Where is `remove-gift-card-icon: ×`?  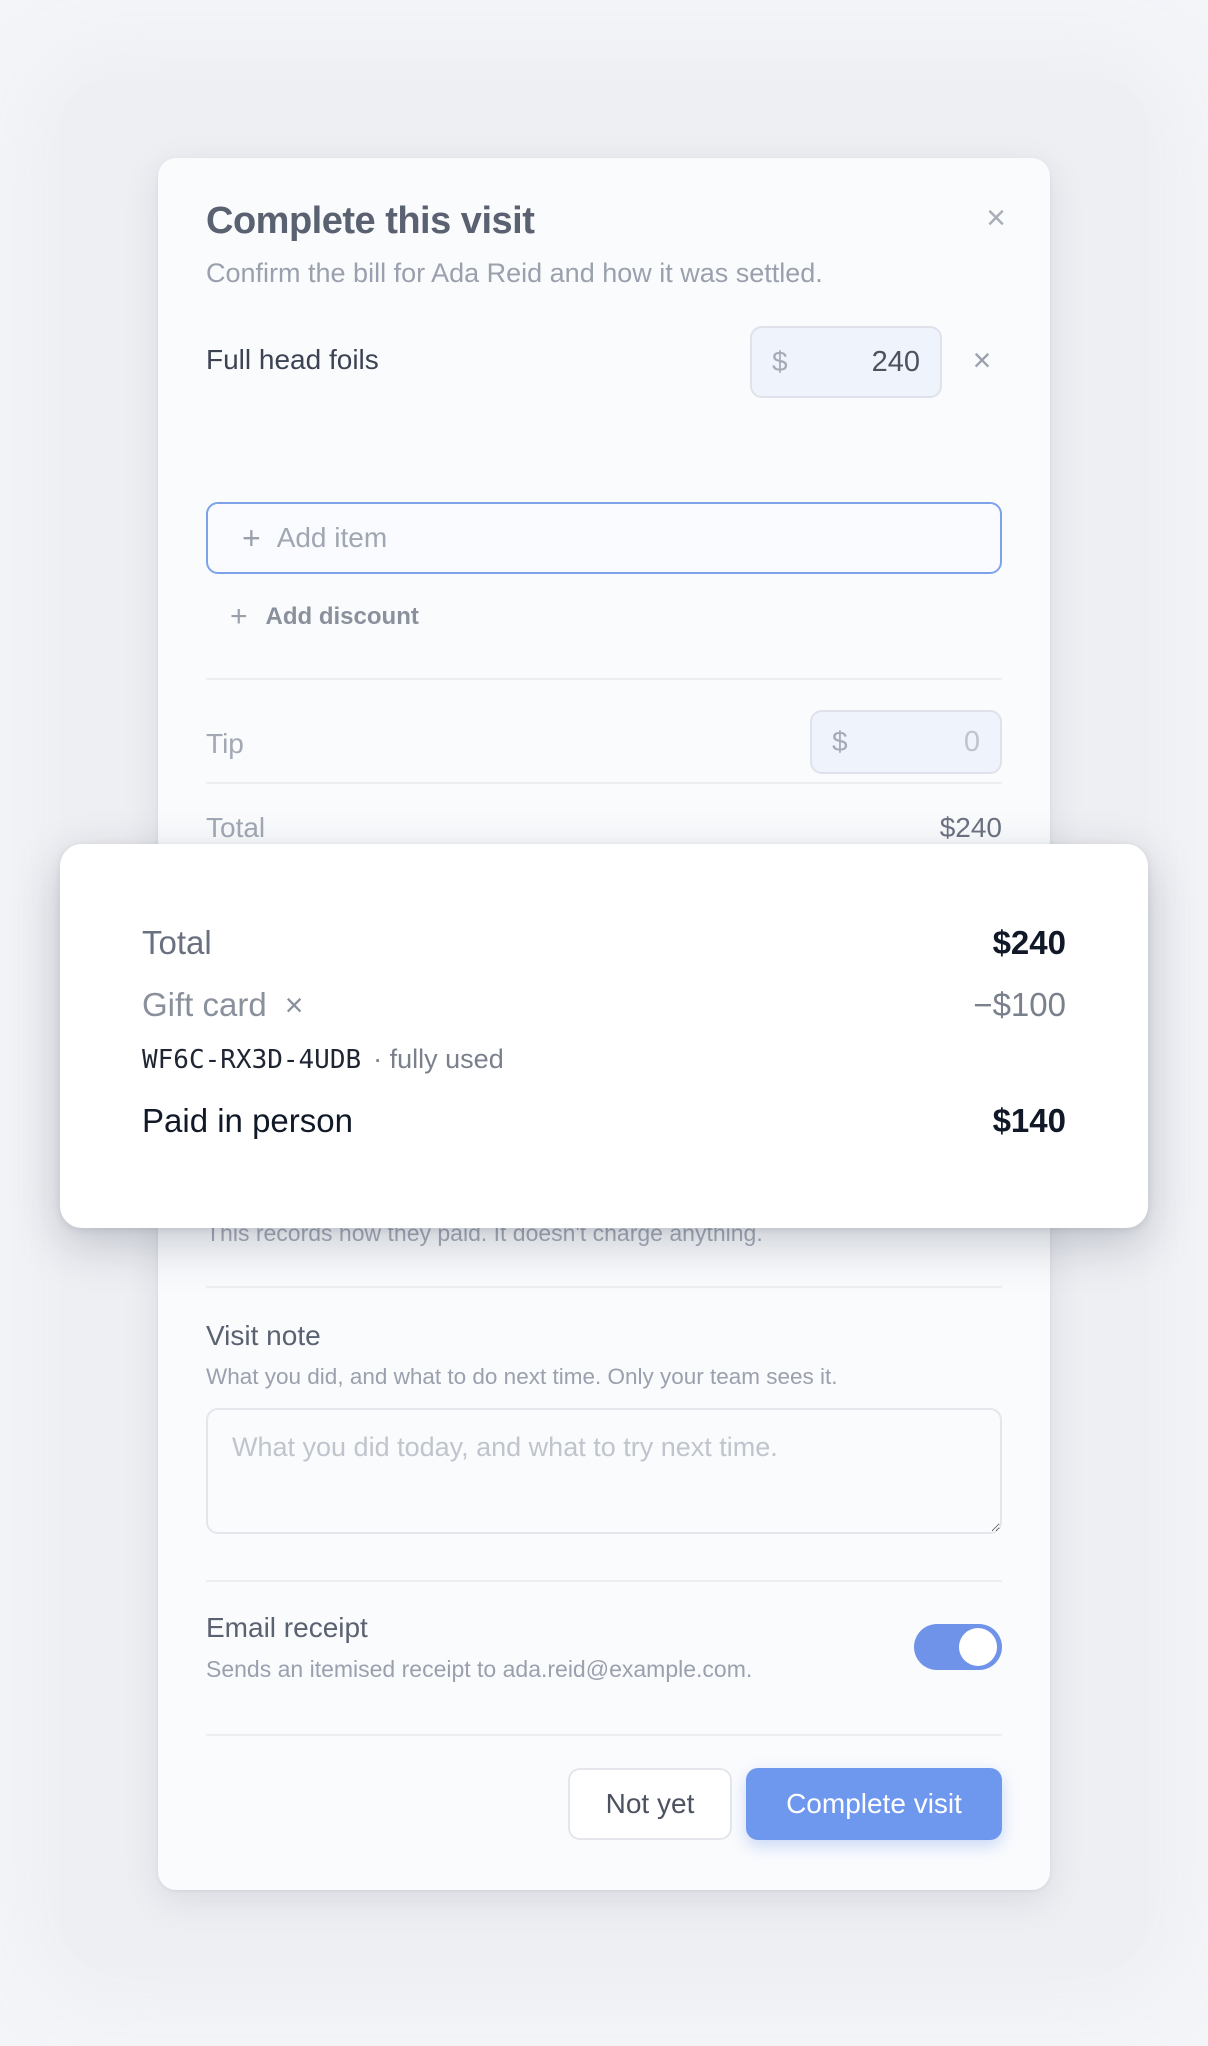
remove-gift-card-icon: × is located at coordinates (294, 1005).